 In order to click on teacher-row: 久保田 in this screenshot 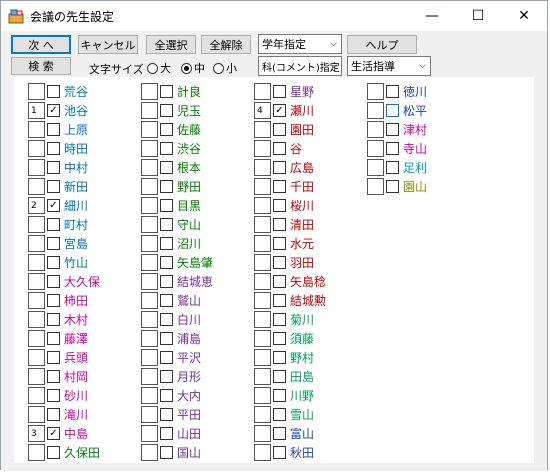, I will do `click(64, 452)`.